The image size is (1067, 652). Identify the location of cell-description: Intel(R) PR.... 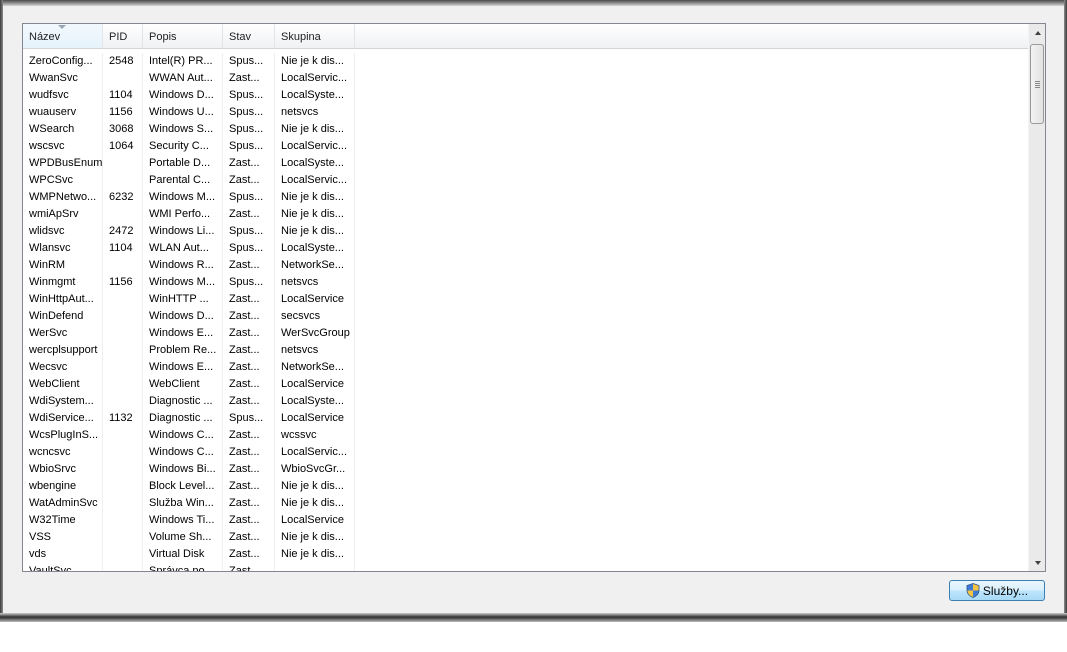
(183, 61).